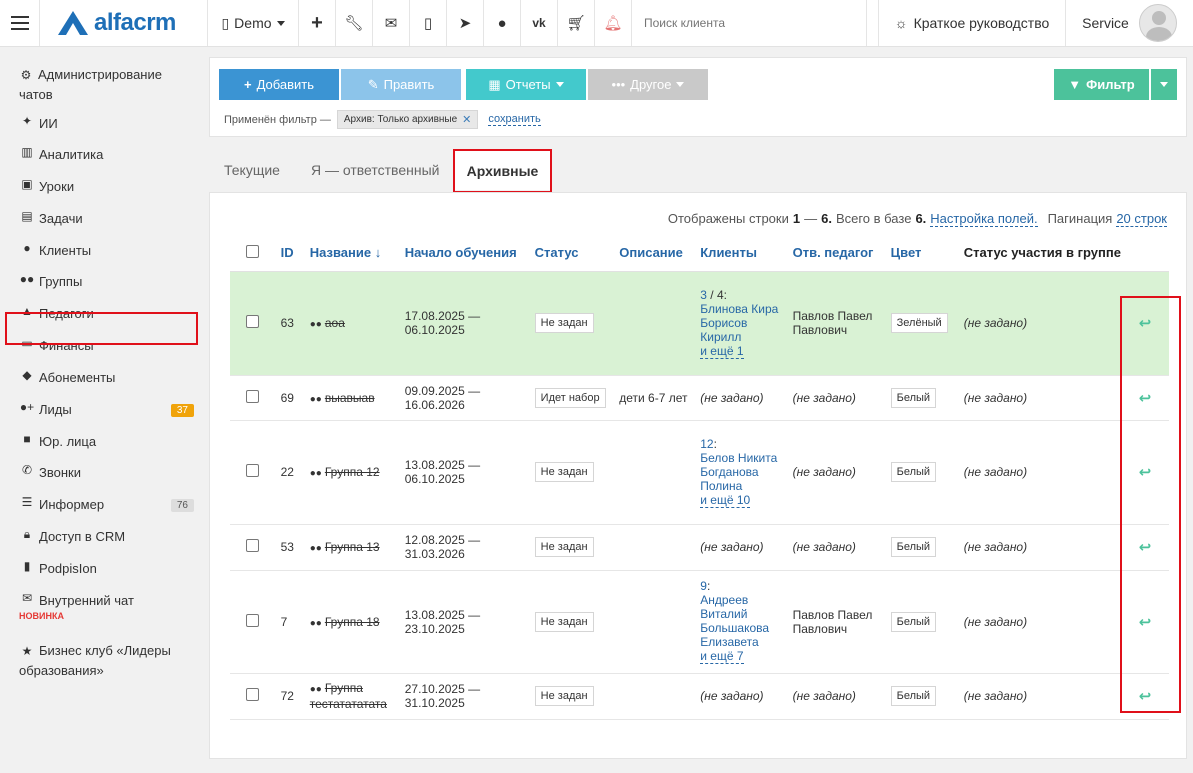 Image resolution: width=1193 pixels, height=773 pixels. What do you see at coordinates (40, 473) in the screenshot?
I see `sidebar-item-calls: ✆ Звонки` at bounding box center [40, 473].